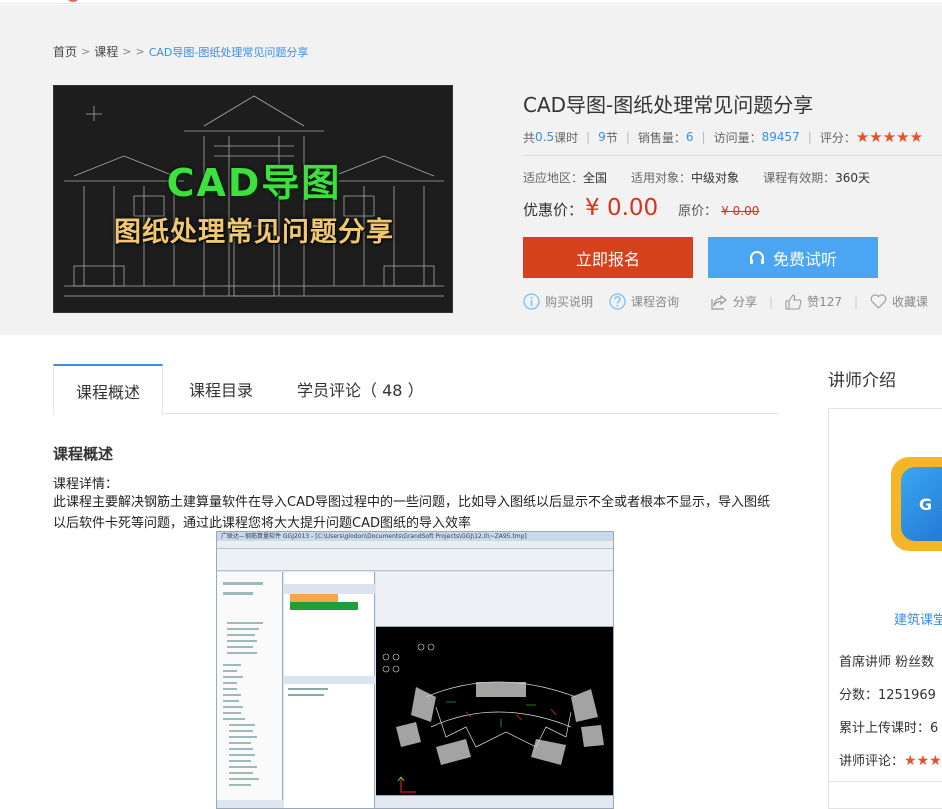  Describe the element at coordinates (622, 208) in the screenshot. I see `price-value: ¥ 0.00` at that location.